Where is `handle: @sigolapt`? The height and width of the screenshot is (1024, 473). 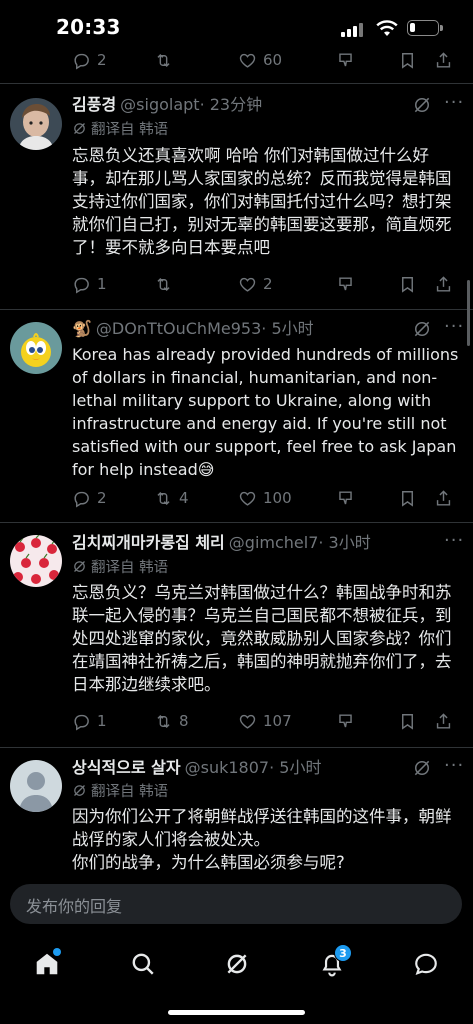
handle: @sigolapt is located at coordinates (159, 104).